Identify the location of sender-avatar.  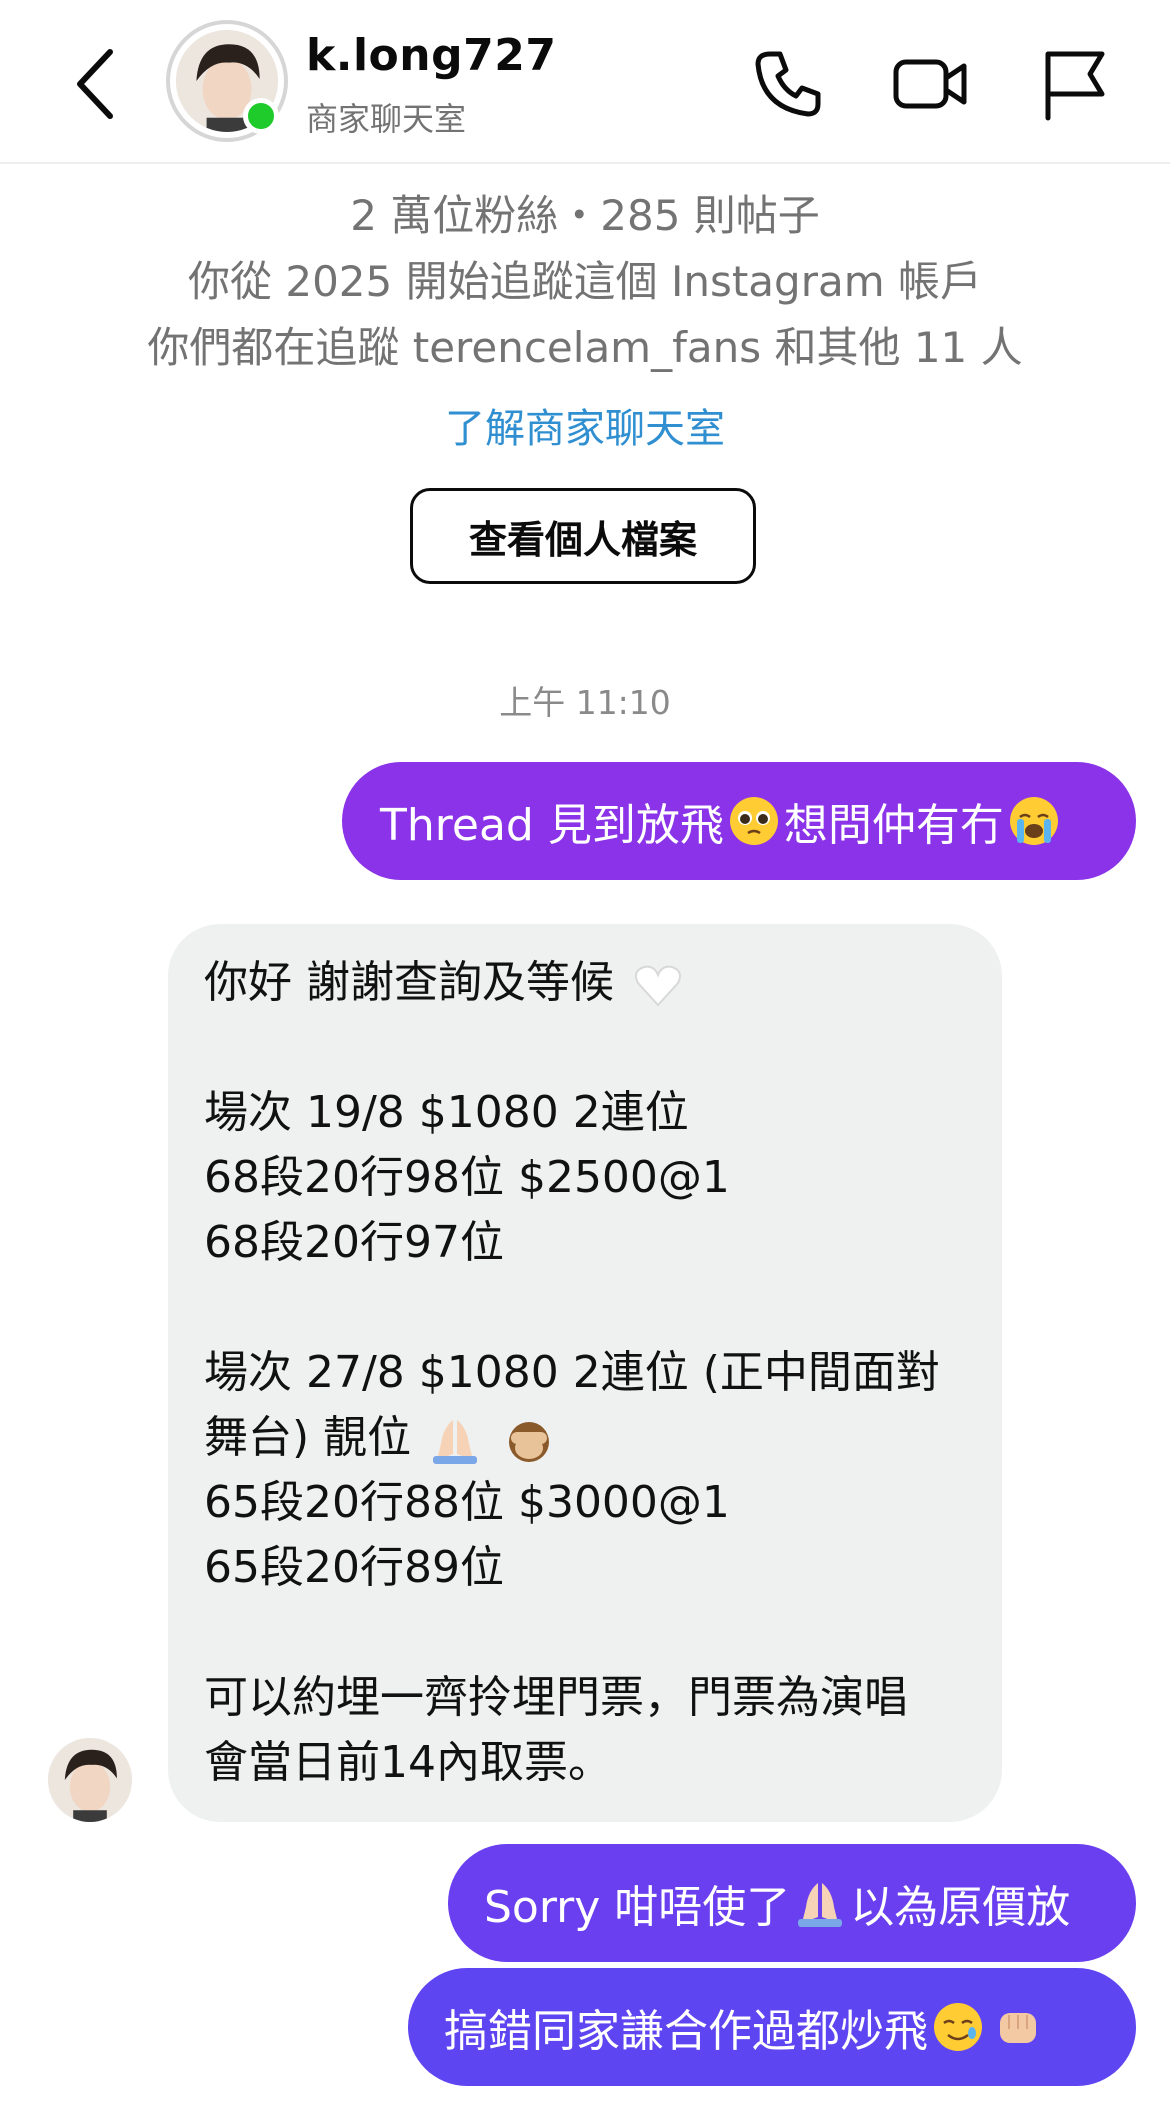
(90, 1780).